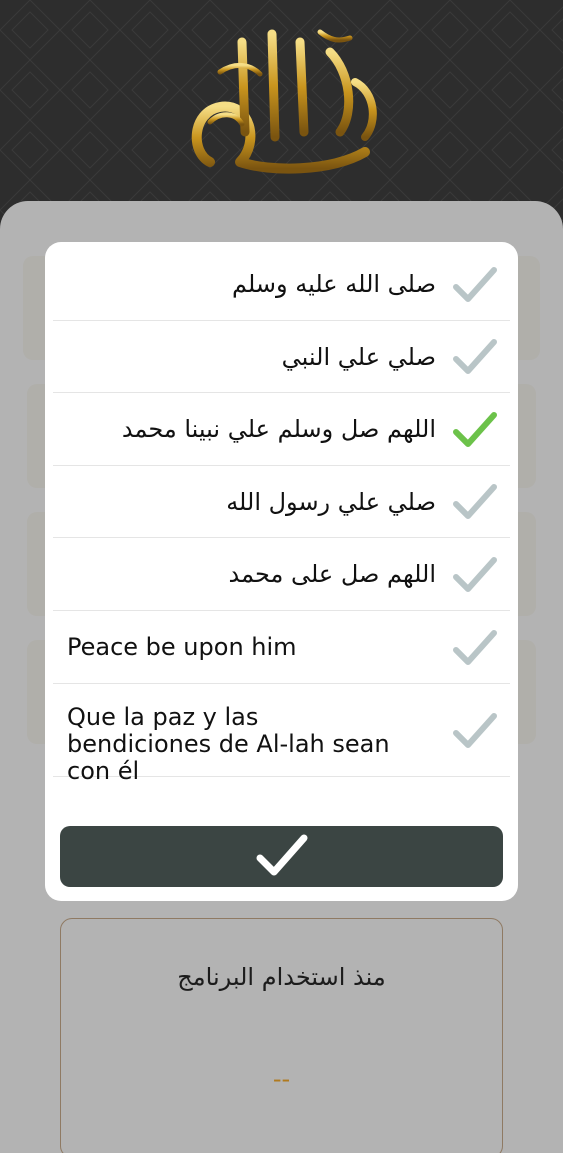 The height and width of the screenshot is (1153, 563). What do you see at coordinates (278, 429) in the screenshot?
I see `option-label: اللهم صل وسلم علي نبينا محمد` at bounding box center [278, 429].